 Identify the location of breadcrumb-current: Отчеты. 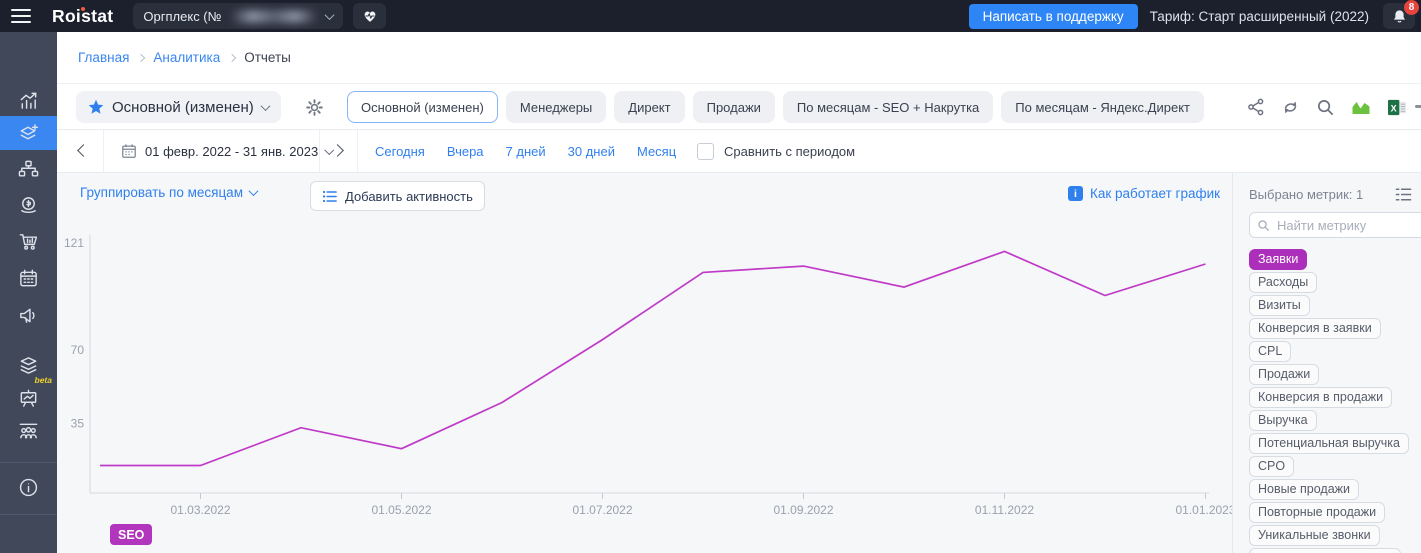
(267, 57).